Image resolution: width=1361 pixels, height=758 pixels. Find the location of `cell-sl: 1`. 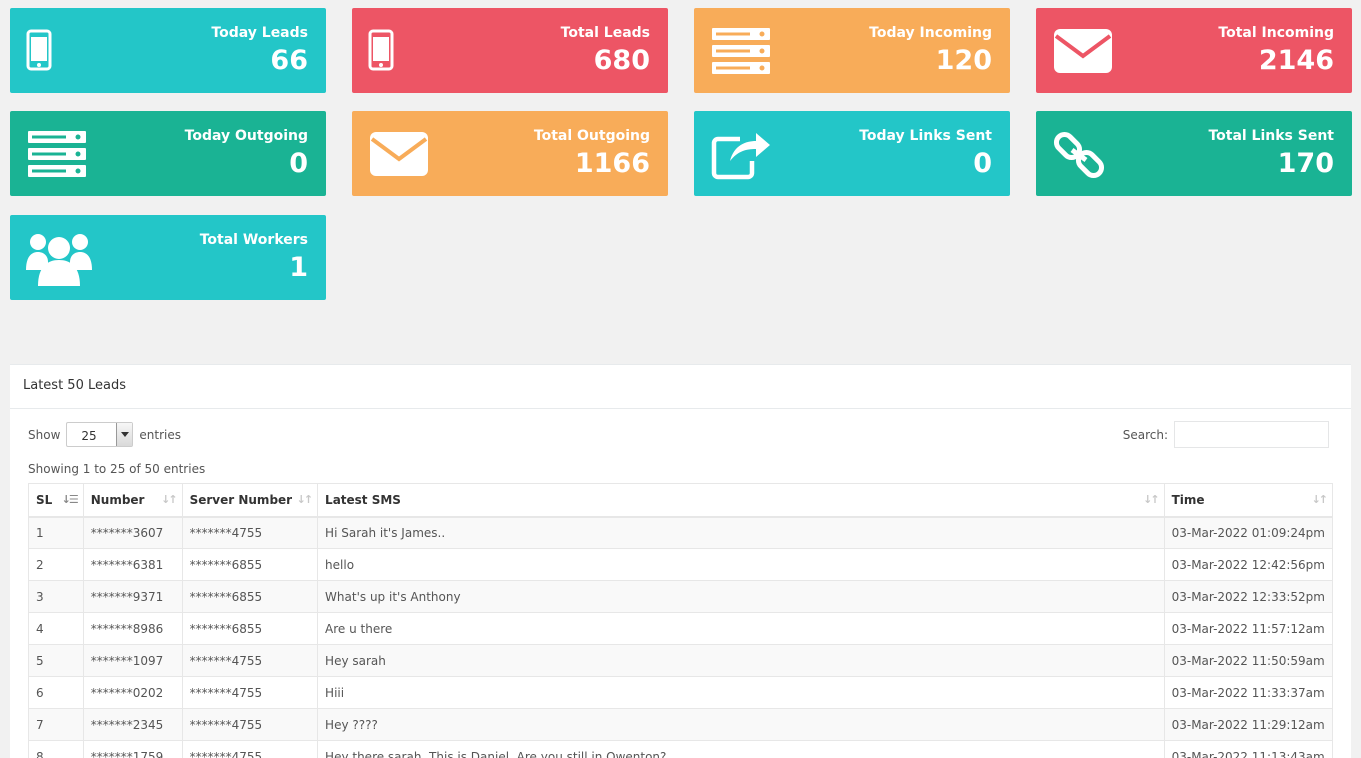

cell-sl: 1 is located at coordinates (56, 532).